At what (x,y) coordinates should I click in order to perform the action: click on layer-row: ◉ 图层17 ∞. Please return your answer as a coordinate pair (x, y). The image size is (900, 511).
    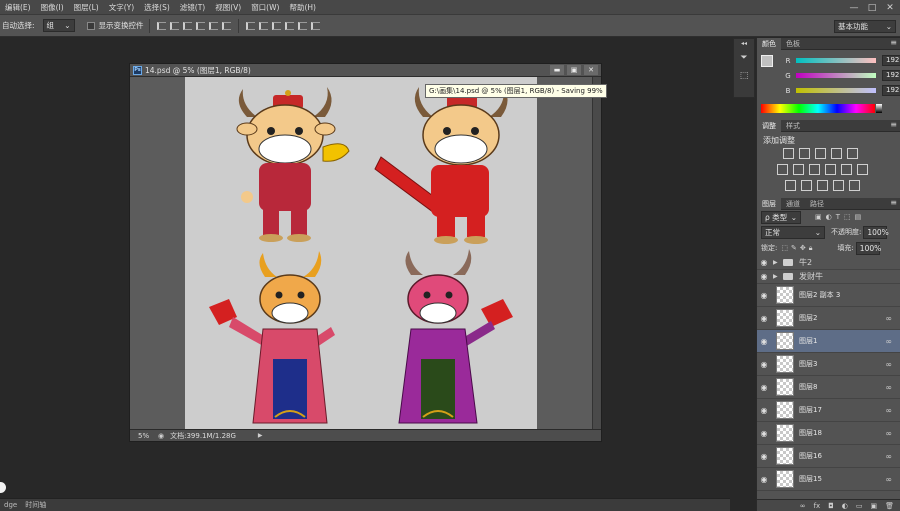
    Looking at the image, I should click on (828, 410).